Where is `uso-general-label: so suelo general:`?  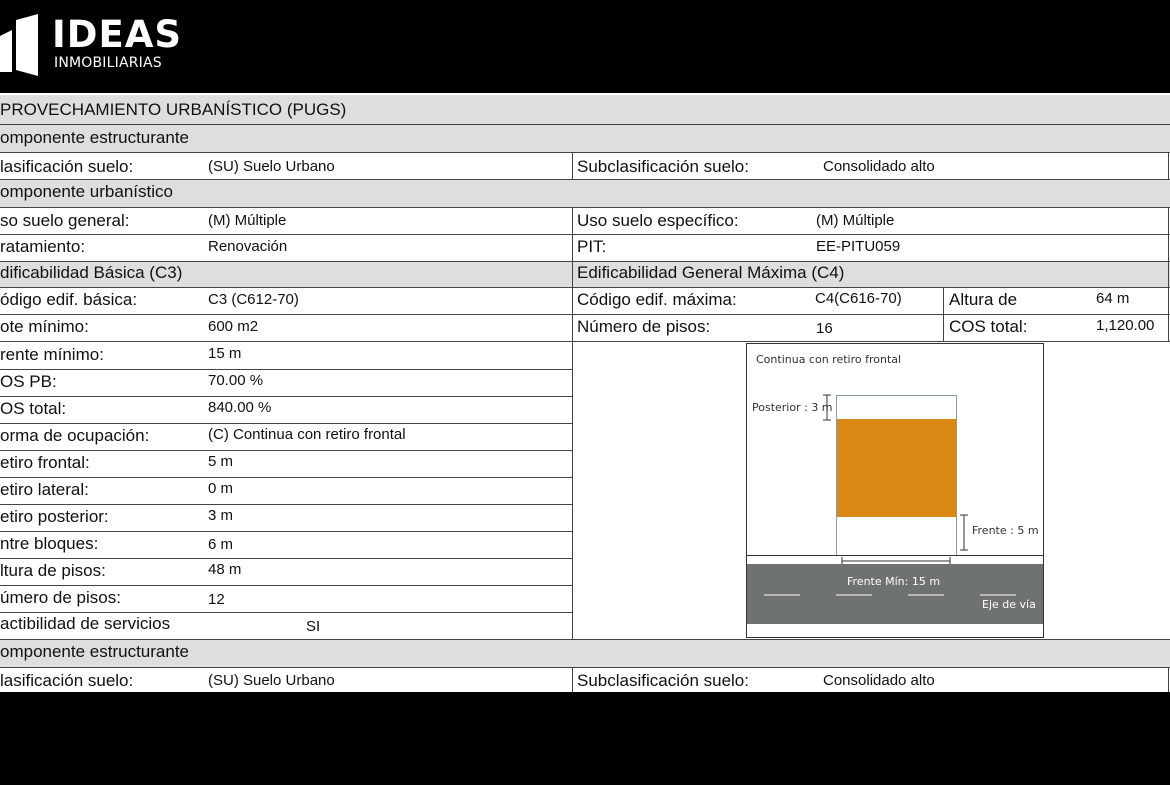 uso-general-label: so suelo general: is located at coordinates (65, 220).